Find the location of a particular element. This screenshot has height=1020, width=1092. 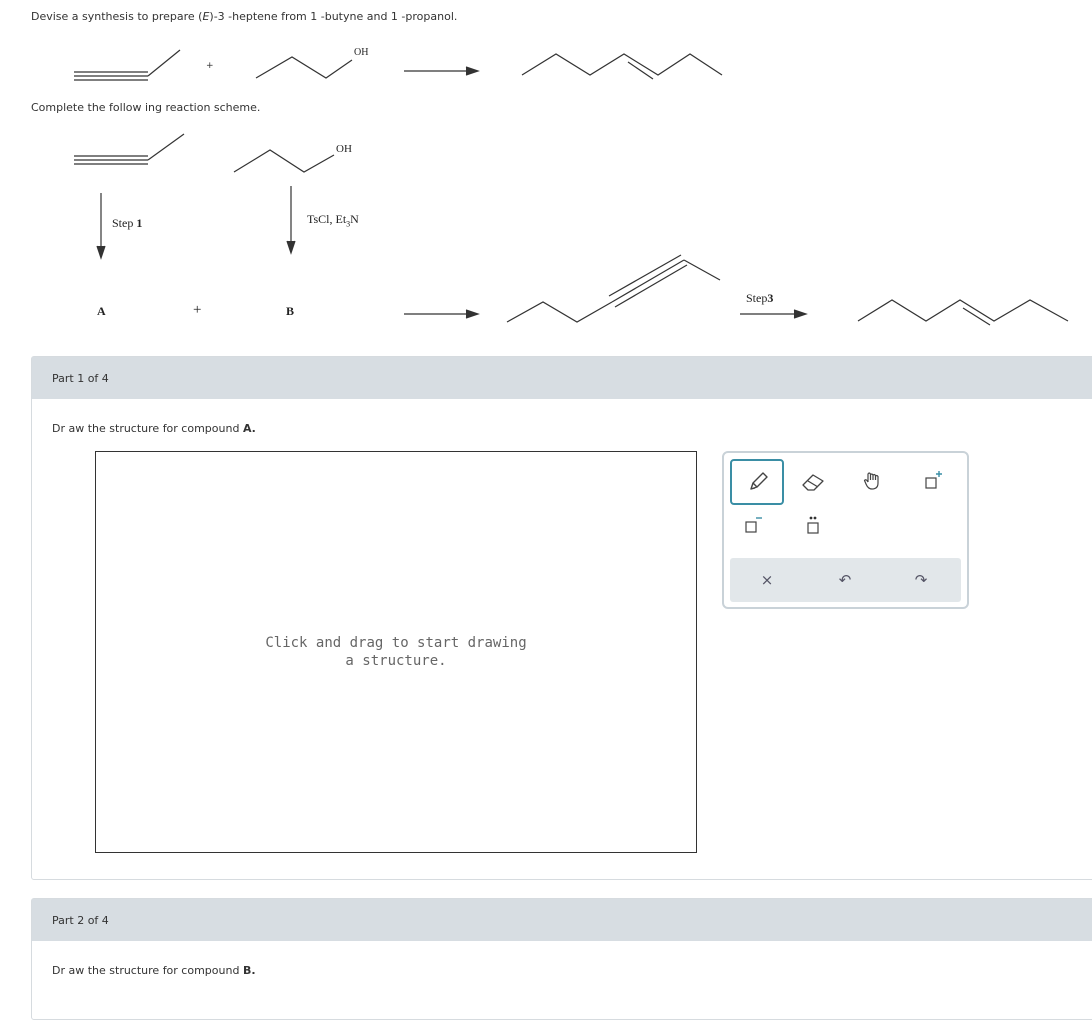

increase-charge-icon is located at coordinates (933, 480).